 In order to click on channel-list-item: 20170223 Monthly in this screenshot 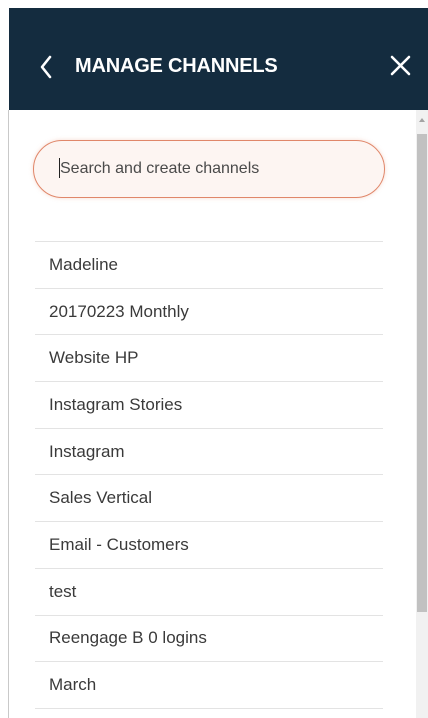, I will do `click(209, 312)`.